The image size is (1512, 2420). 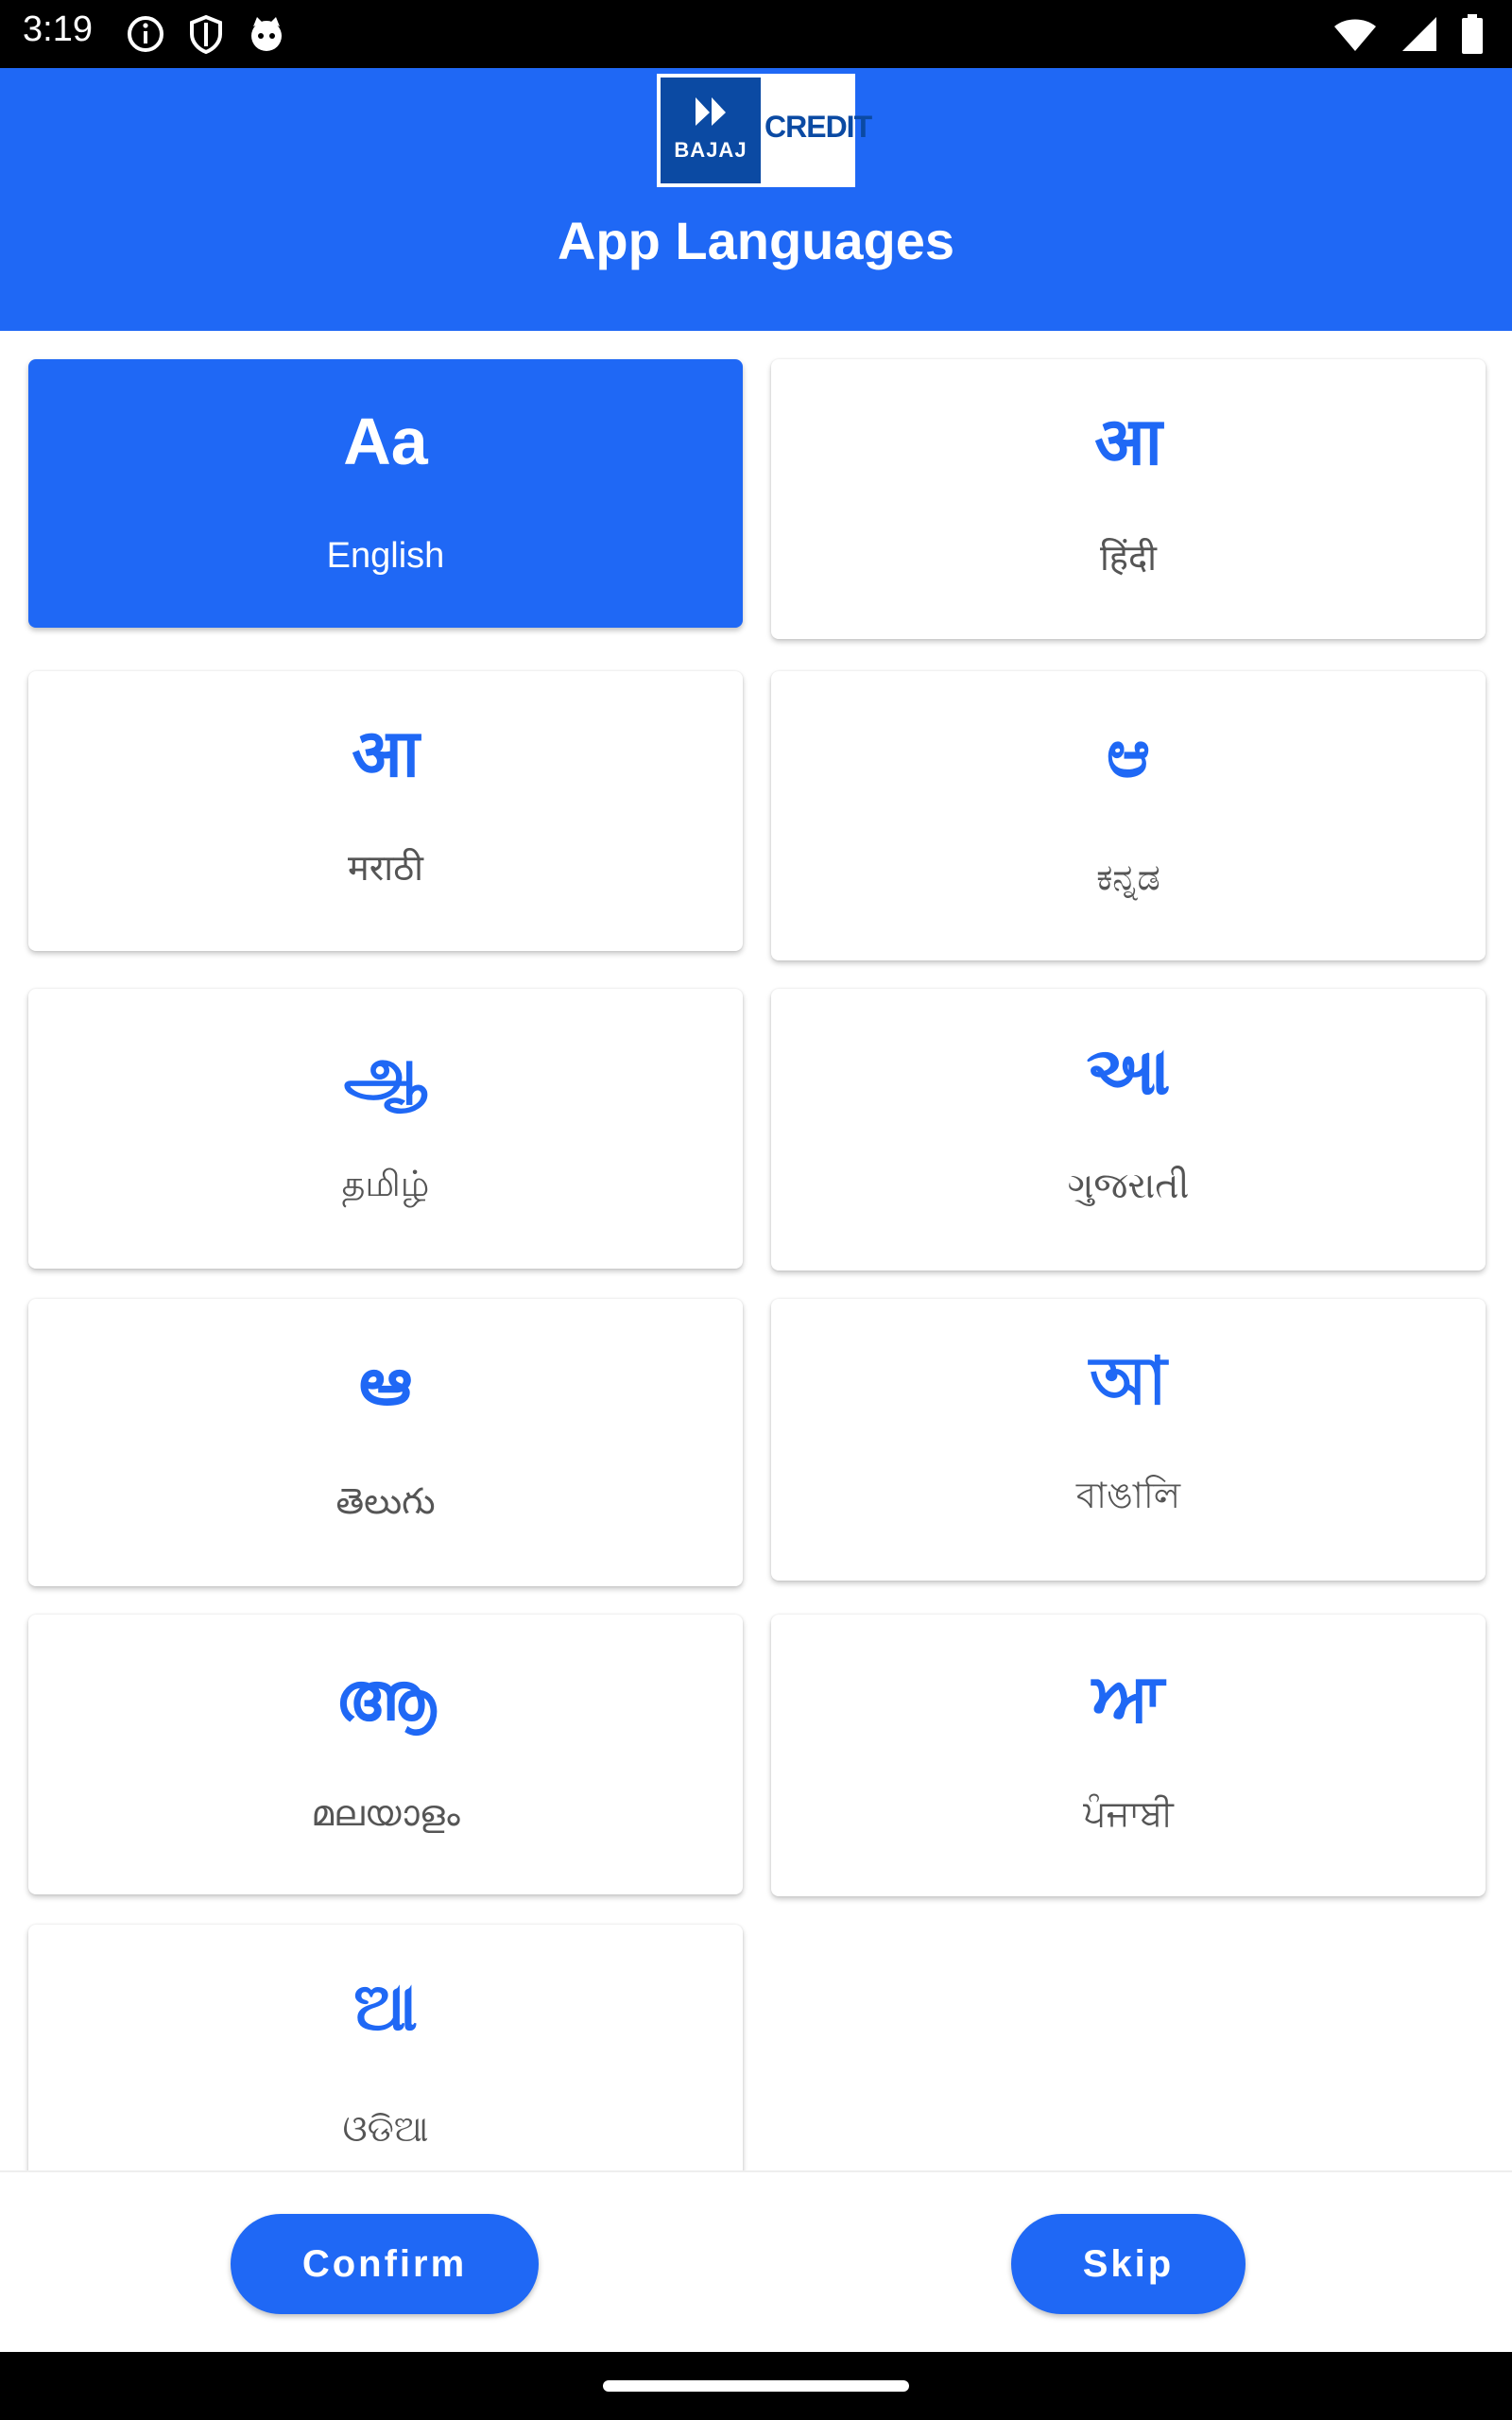 What do you see at coordinates (385, 1813) in the screenshot?
I see `language-name: മലയാളം` at bounding box center [385, 1813].